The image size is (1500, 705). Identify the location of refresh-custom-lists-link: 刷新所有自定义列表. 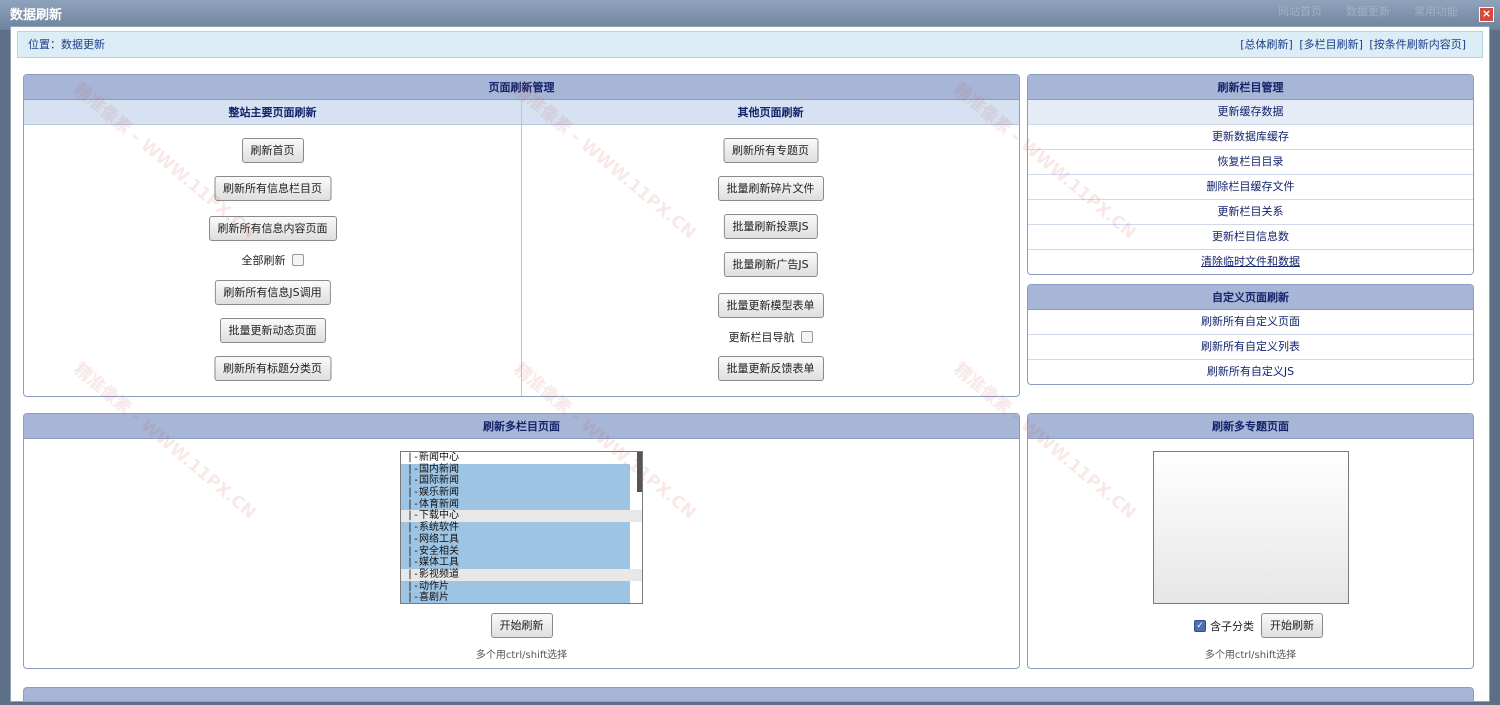
(1250, 347).